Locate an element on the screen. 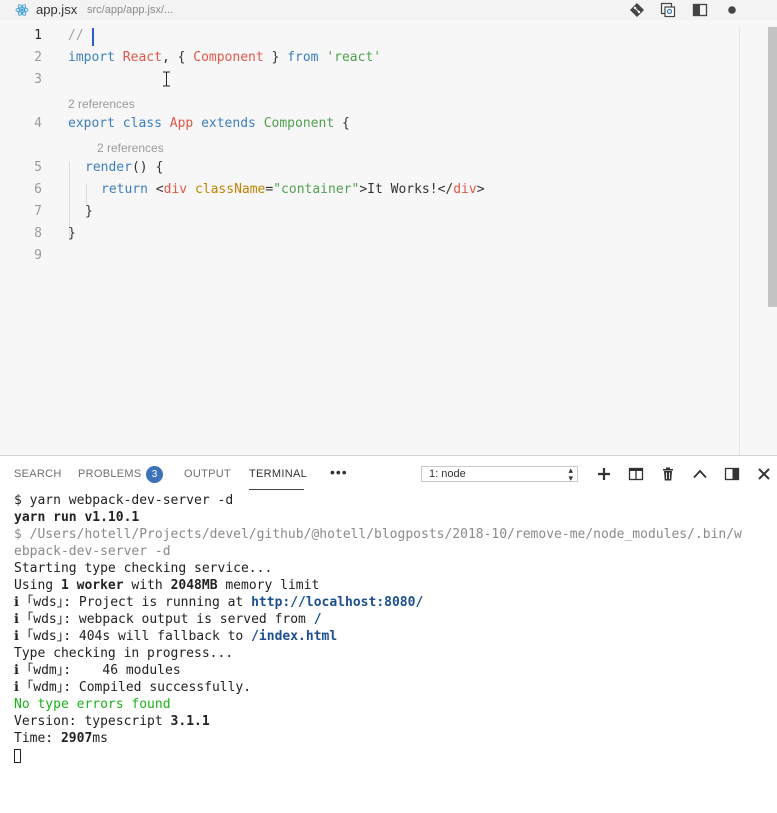 The width and height of the screenshot is (777, 813). code-line-4: export class App extends Component { is located at coordinates (209, 123).